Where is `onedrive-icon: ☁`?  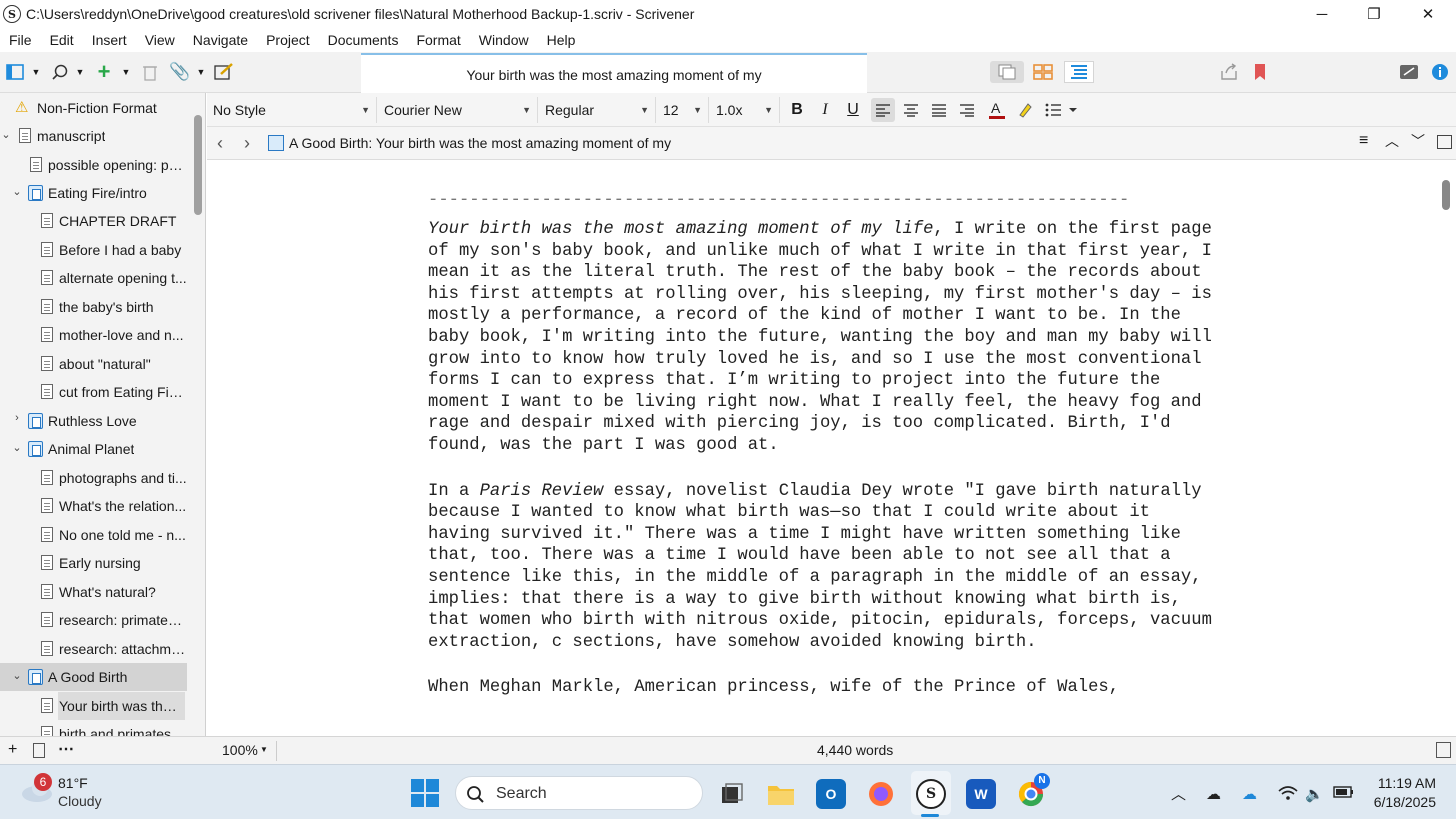
onedrive-icon: ☁ is located at coordinates (1249, 794).